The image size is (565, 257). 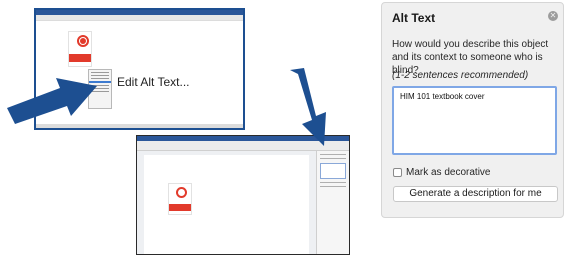 What do you see at coordinates (308, 107) in the screenshot?
I see `arrow-to-pane-icon` at bounding box center [308, 107].